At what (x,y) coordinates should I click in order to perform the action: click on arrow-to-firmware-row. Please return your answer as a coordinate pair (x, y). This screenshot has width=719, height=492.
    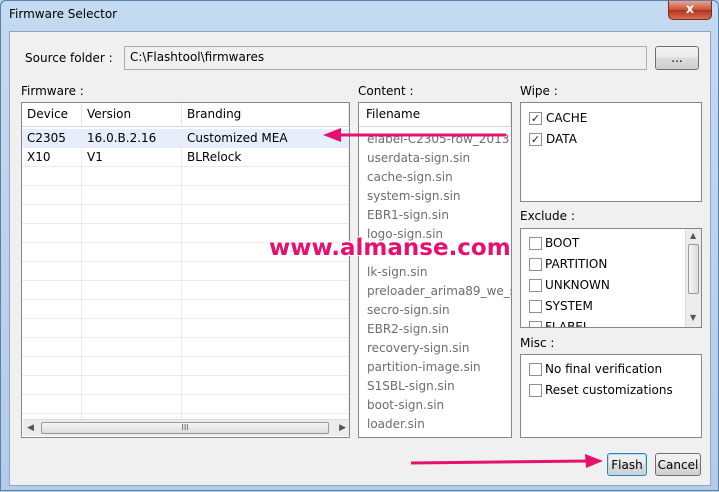
    Looking at the image, I should click on (414, 135).